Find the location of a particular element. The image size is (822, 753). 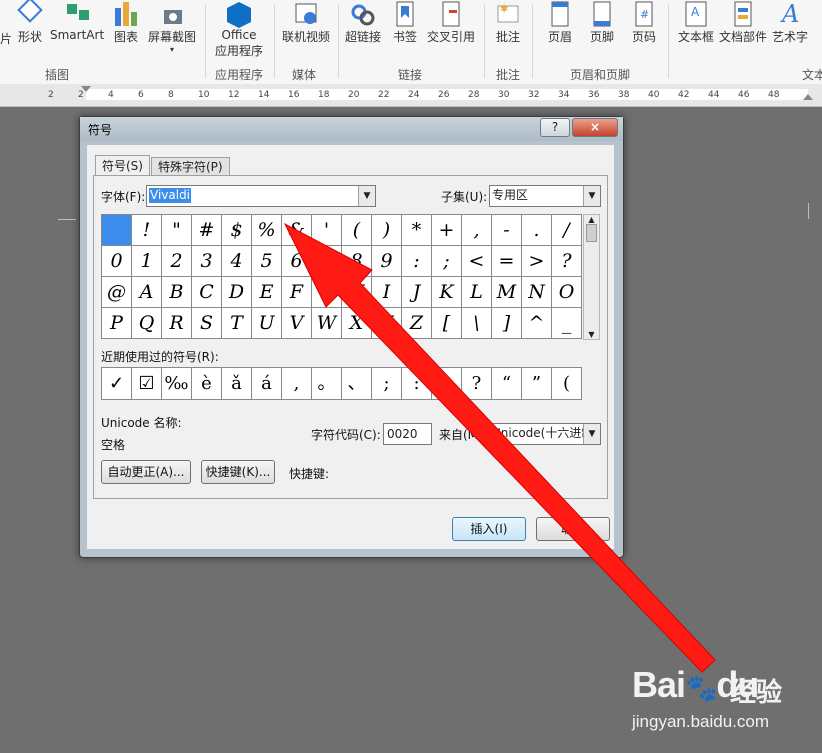

symbol-cell: G is located at coordinates (327, 292).